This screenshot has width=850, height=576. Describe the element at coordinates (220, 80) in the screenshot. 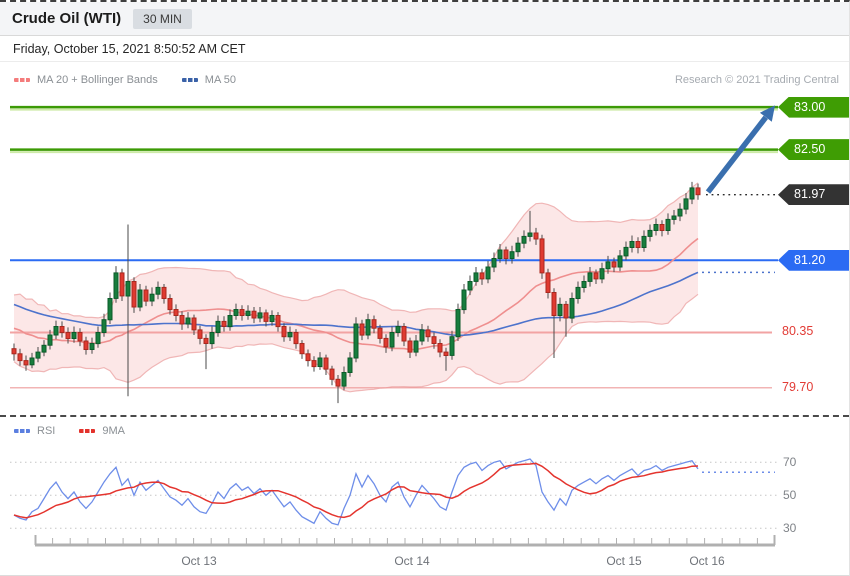

I see `legend-label-ma50: MA 50` at that location.